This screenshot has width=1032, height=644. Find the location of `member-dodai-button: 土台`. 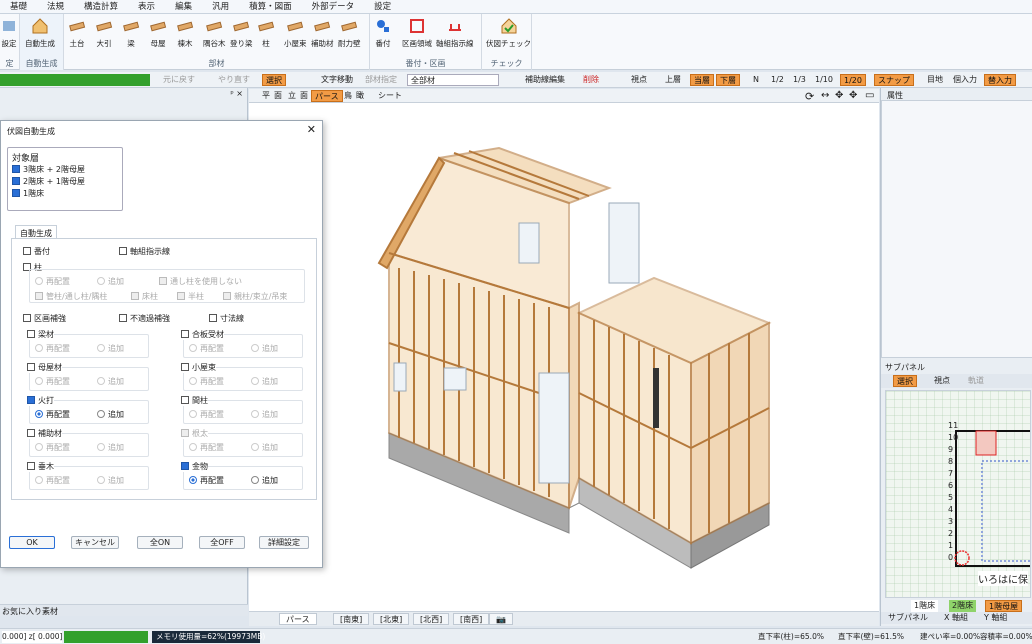

member-dodai-button: 土台 is located at coordinates (77, 32).